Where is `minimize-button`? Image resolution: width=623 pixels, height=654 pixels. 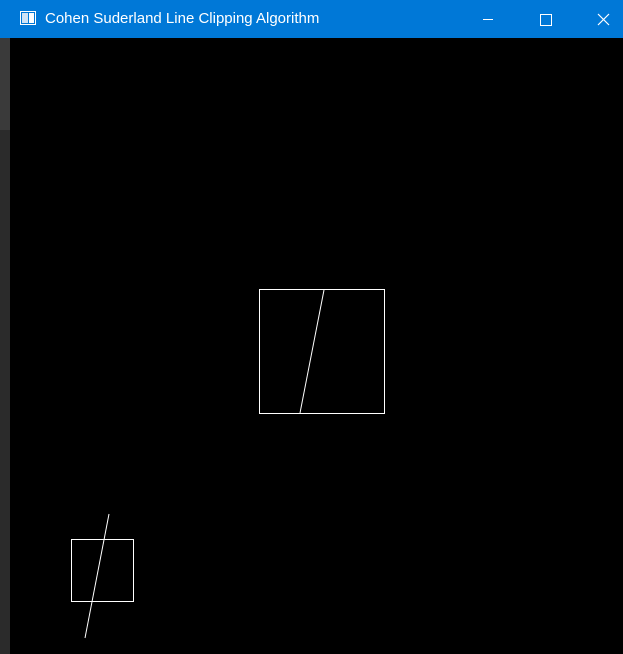 minimize-button is located at coordinates (488, 19).